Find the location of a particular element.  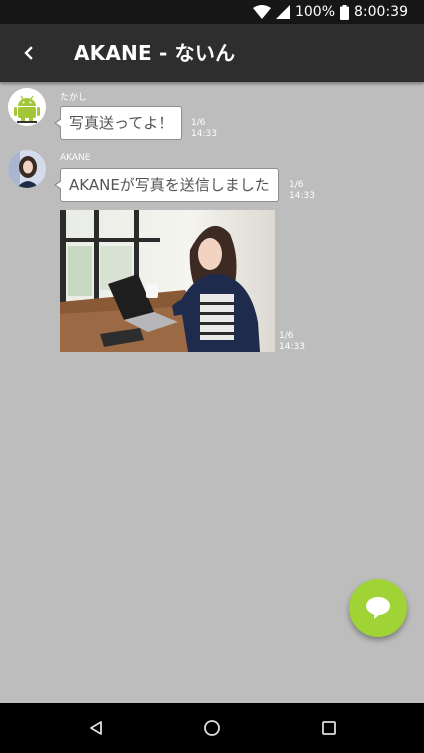

message-bubble: AKANEが写真を送信しました is located at coordinates (166, 185).